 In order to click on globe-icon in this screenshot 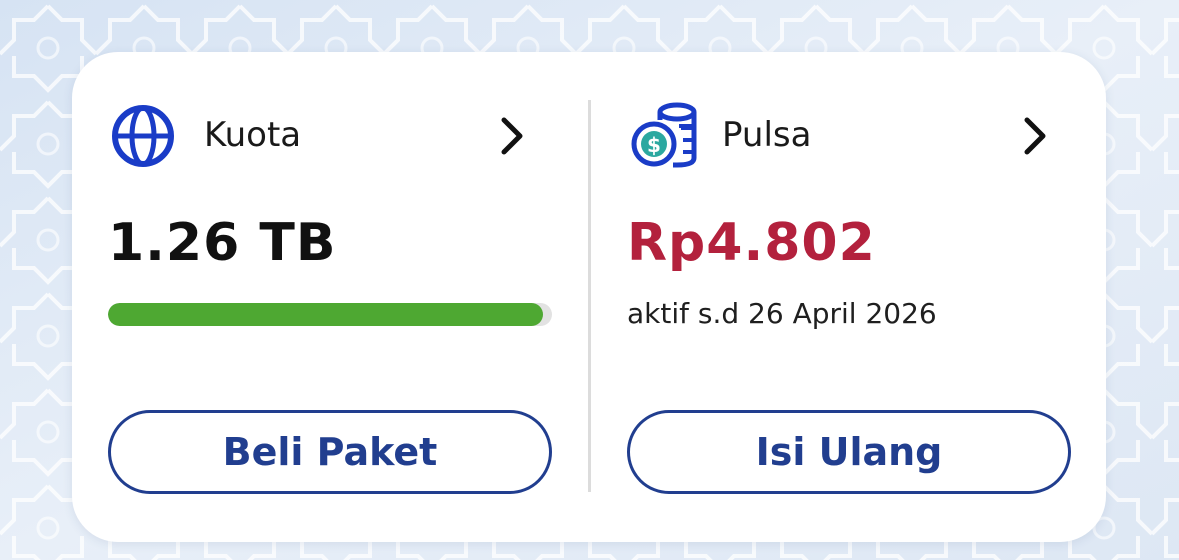, I will do `click(143, 136)`.